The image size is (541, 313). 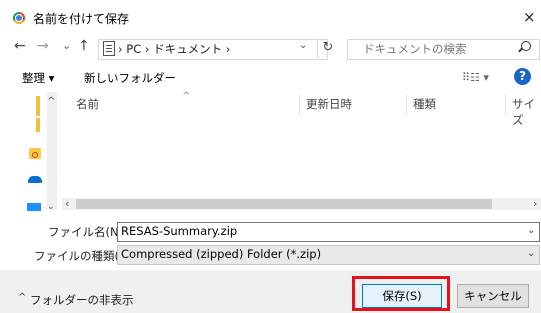 What do you see at coordinates (284, 204) in the screenshot?
I see `scrollbar-thumb` at bounding box center [284, 204].